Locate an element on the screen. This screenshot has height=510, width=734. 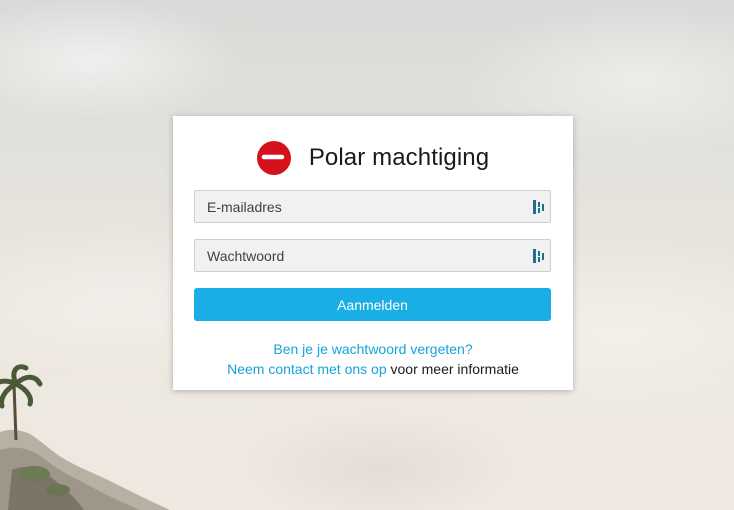
forgot-password-link: Ben je je wachtwoord vergeten? is located at coordinates (372, 349).